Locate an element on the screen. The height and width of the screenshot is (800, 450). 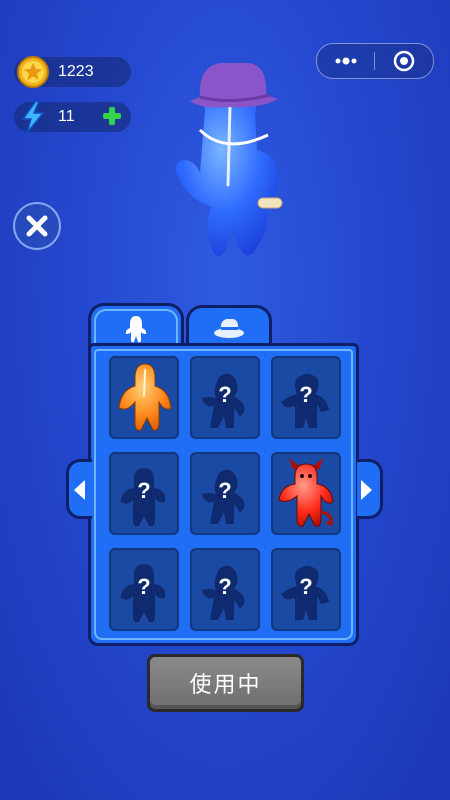
next-page-button is located at coordinates (370, 489).